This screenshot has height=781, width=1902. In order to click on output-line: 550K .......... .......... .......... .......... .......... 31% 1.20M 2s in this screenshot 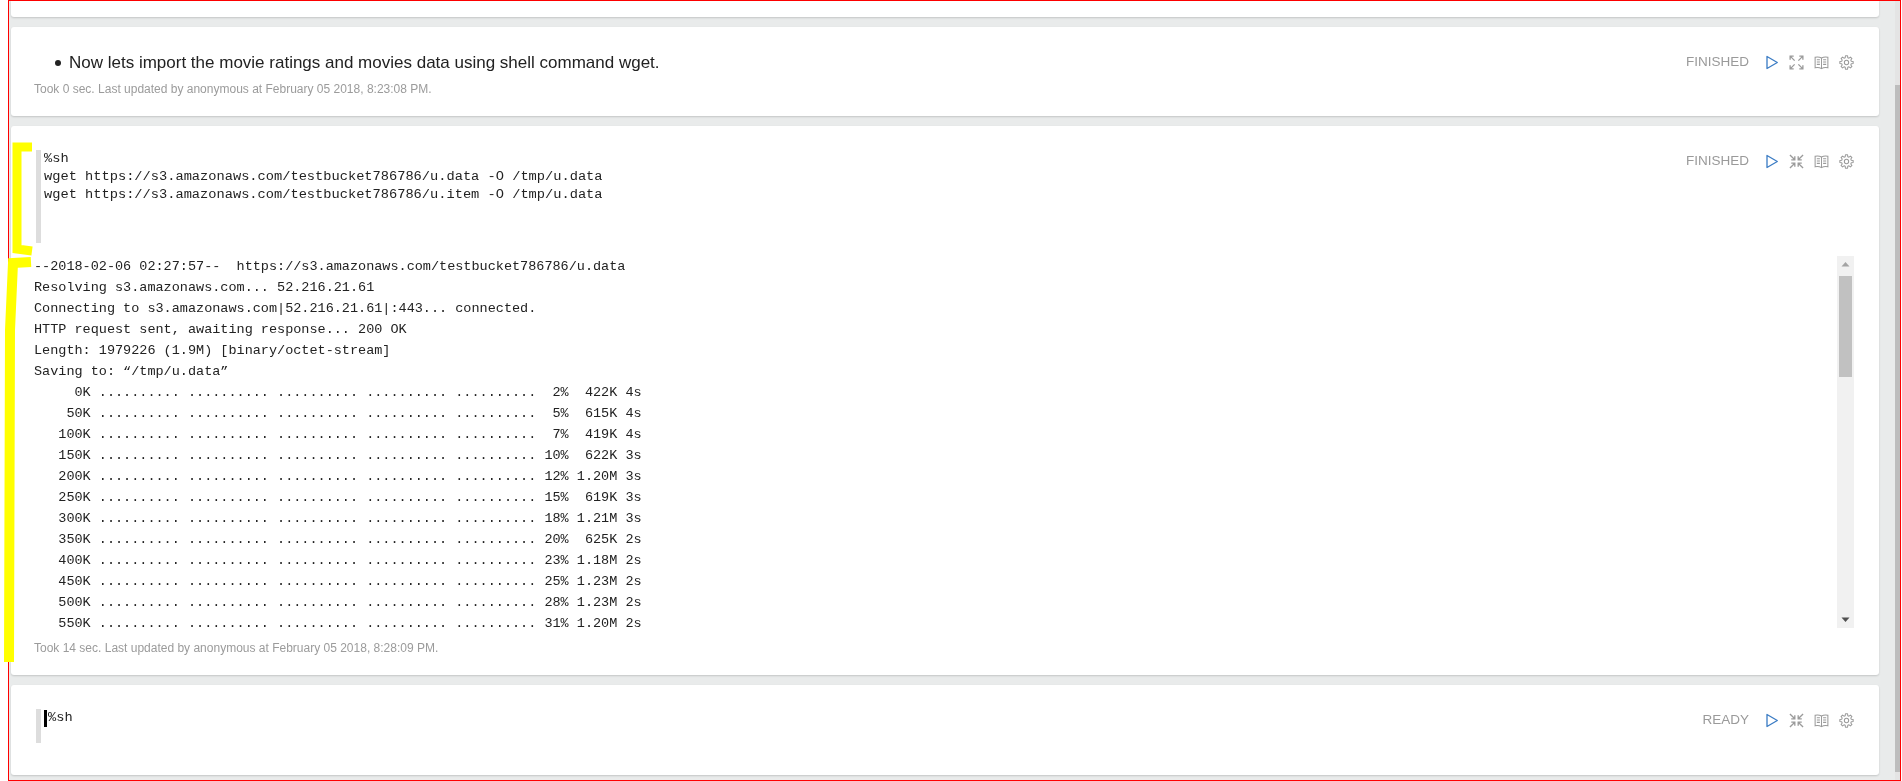, I will do `click(350, 624)`.